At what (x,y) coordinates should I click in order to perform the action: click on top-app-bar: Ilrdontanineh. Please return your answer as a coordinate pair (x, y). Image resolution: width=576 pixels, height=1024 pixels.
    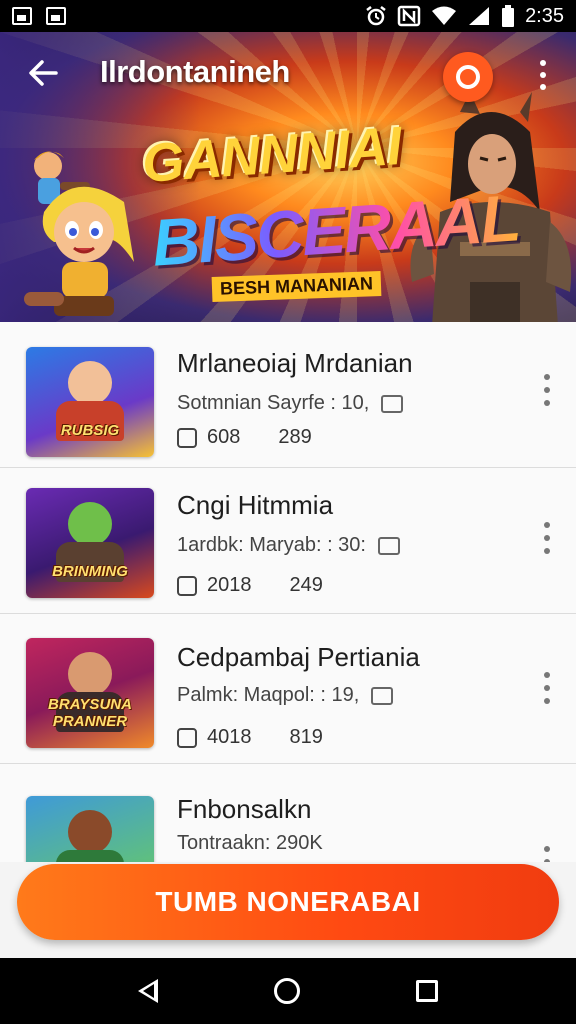
    Looking at the image, I should click on (288, 73).